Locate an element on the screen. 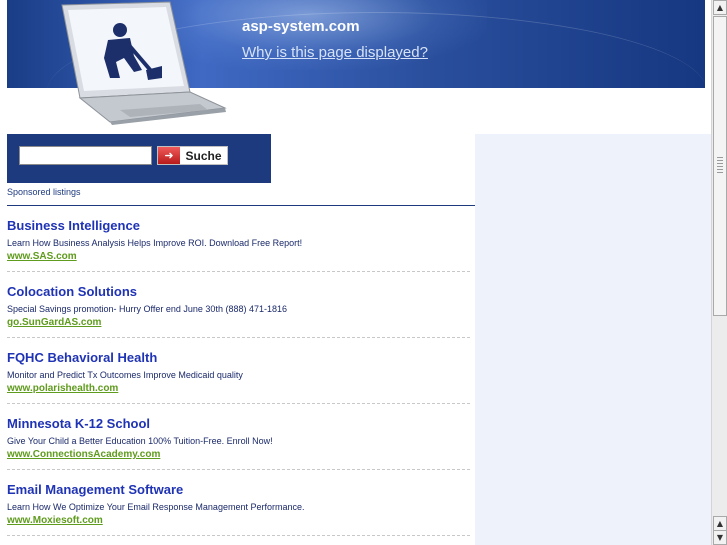  search-button-label: Suche is located at coordinates (203, 155).